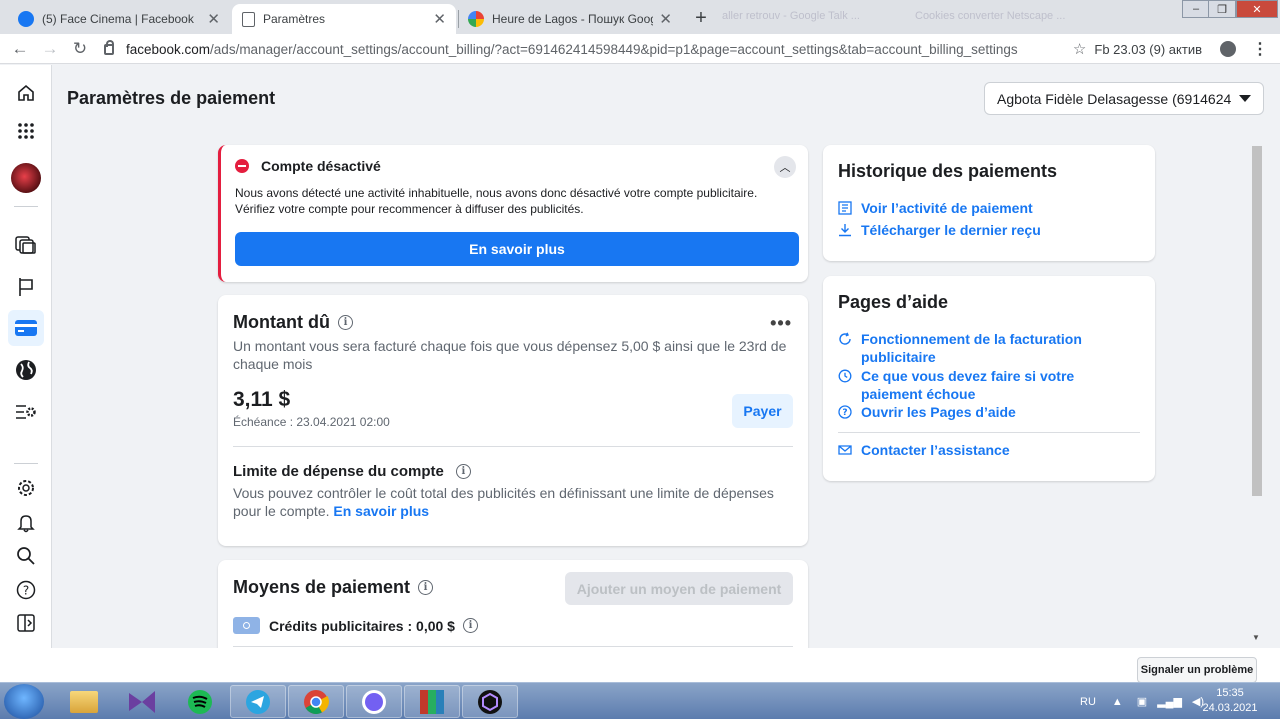  Describe the element at coordinates (311, 422) in the screenshot. I see `due-date: Échéance : 23.04.2021 02:00` at that location.